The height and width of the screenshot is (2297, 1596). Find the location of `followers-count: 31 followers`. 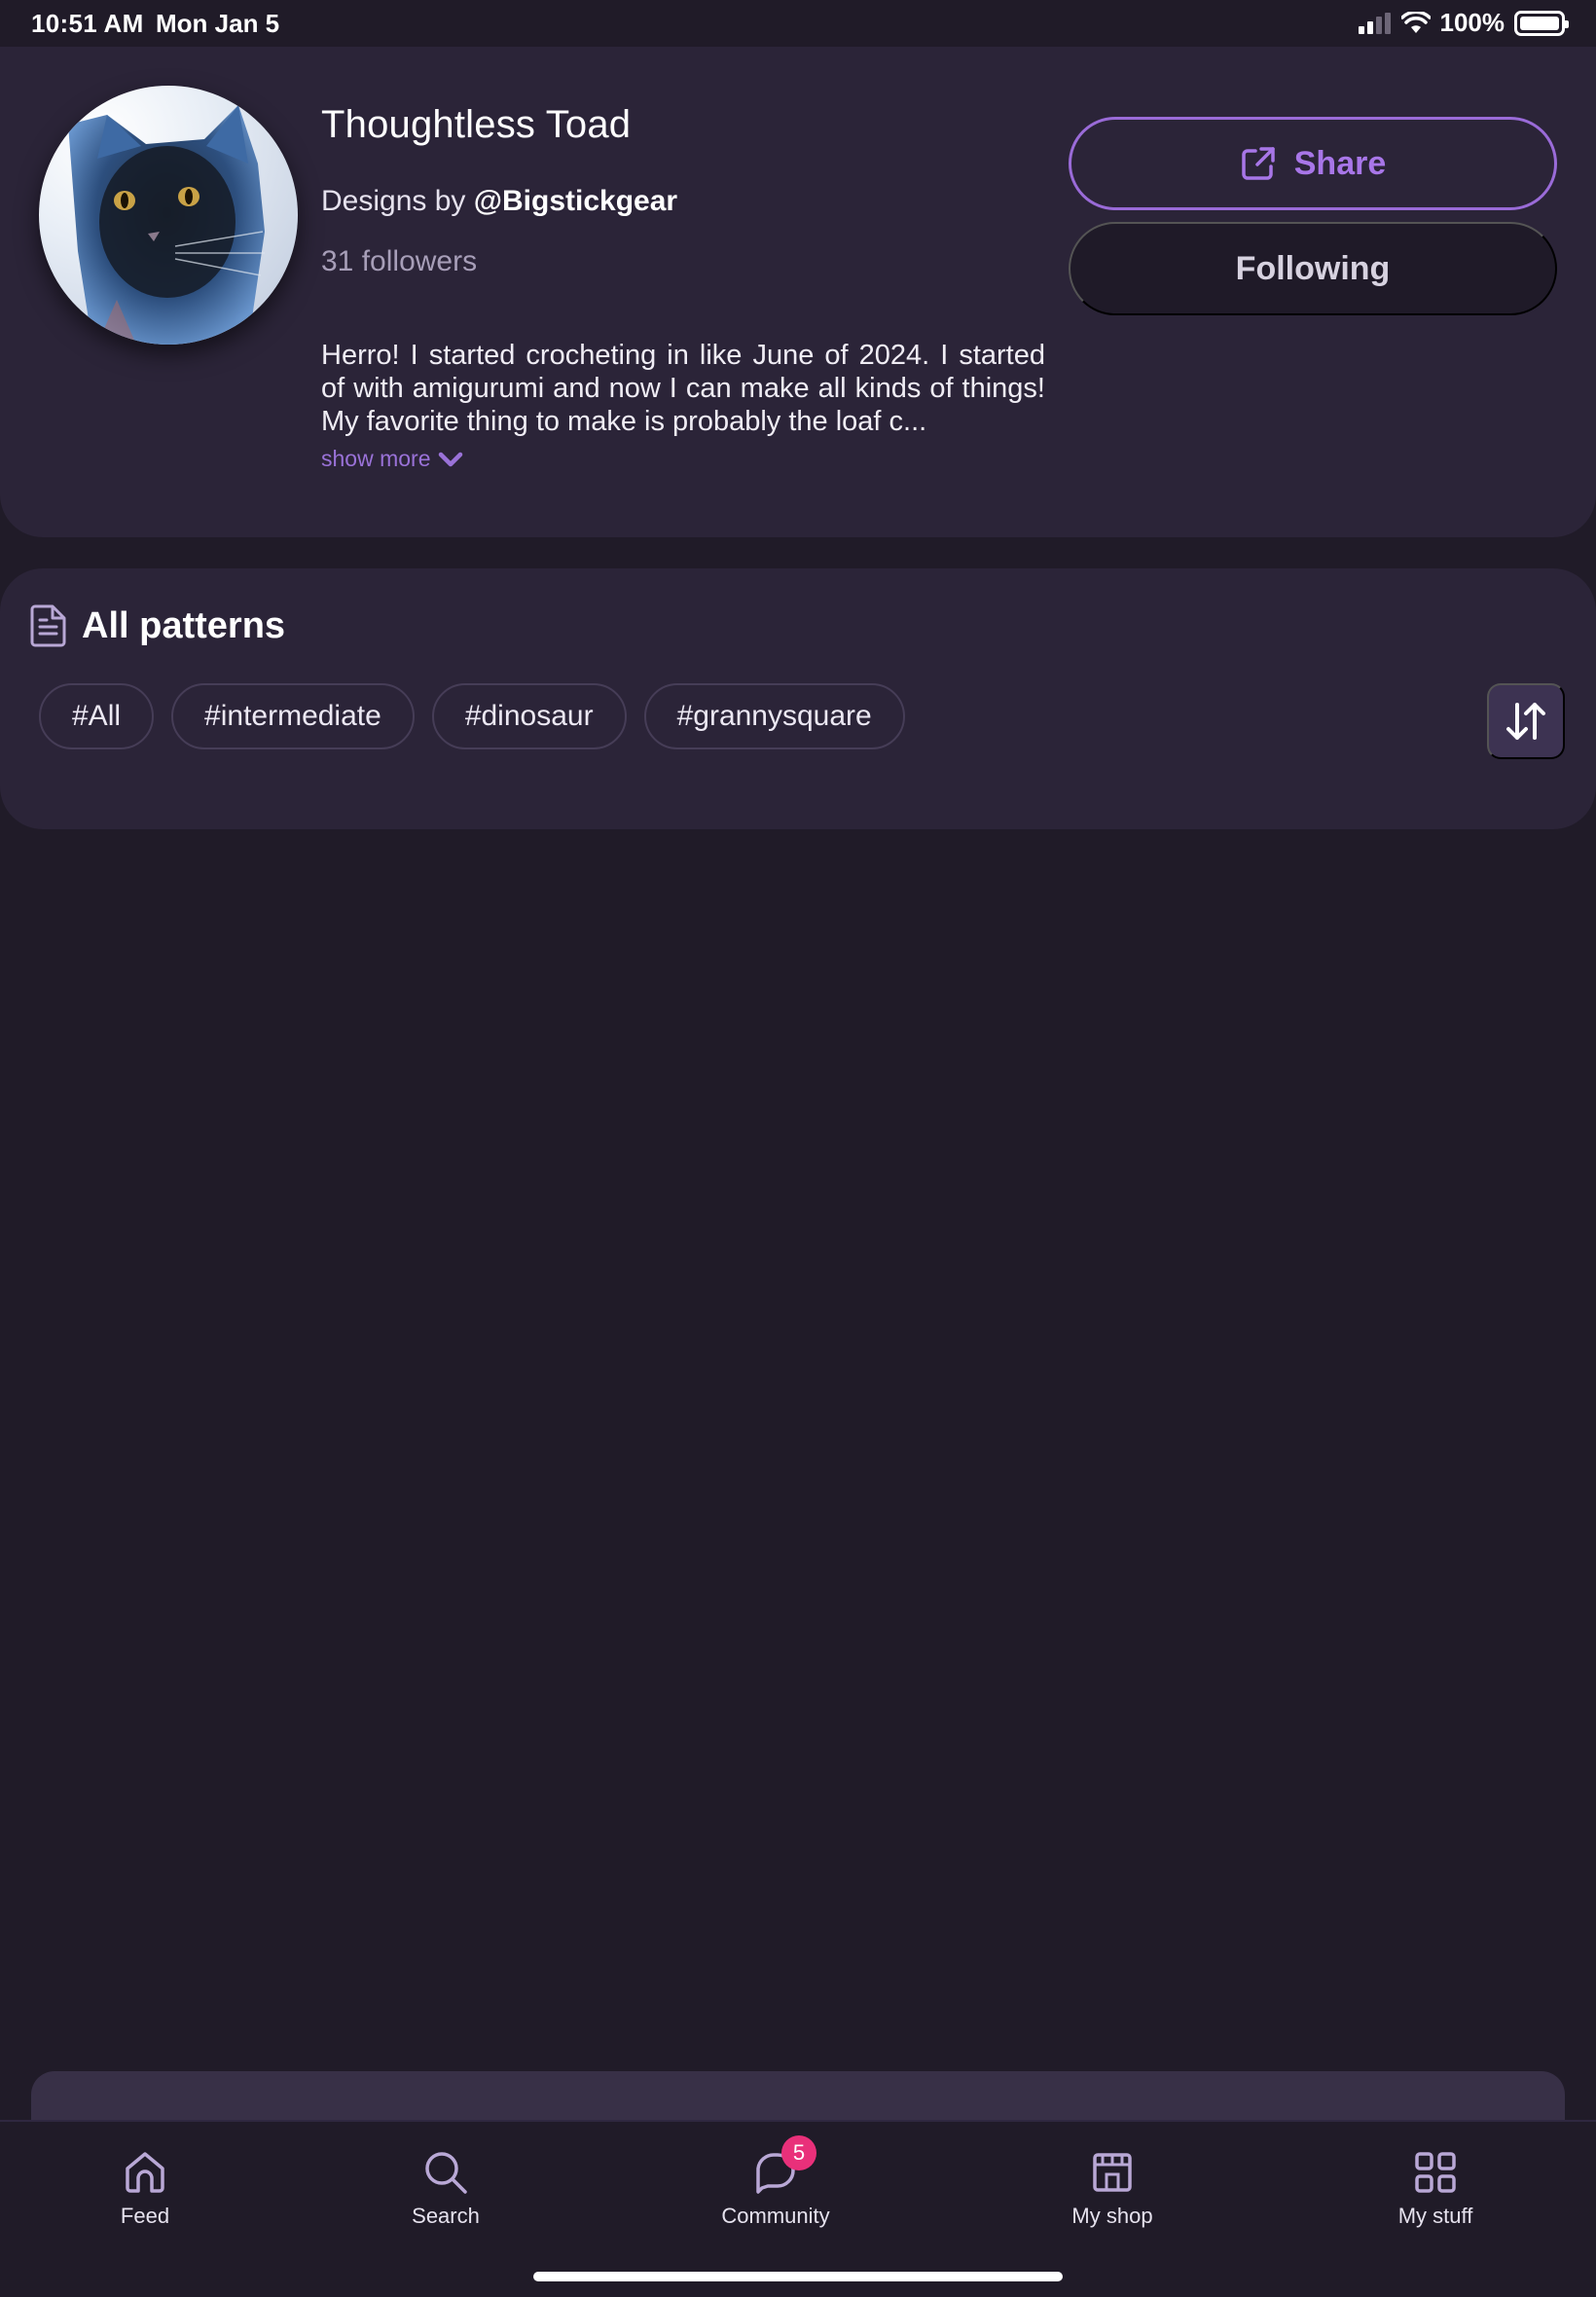

followers-count: 31 followers is located at coordinates (399, 261).